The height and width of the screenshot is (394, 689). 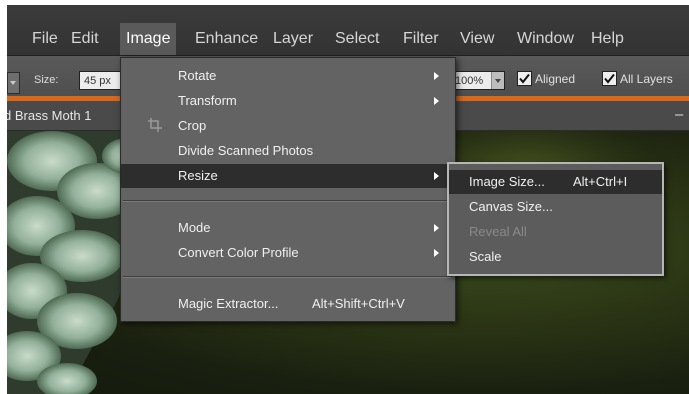 I want to click on menu-item-reveal-all: Reveal All, so click(x=555, y=232).